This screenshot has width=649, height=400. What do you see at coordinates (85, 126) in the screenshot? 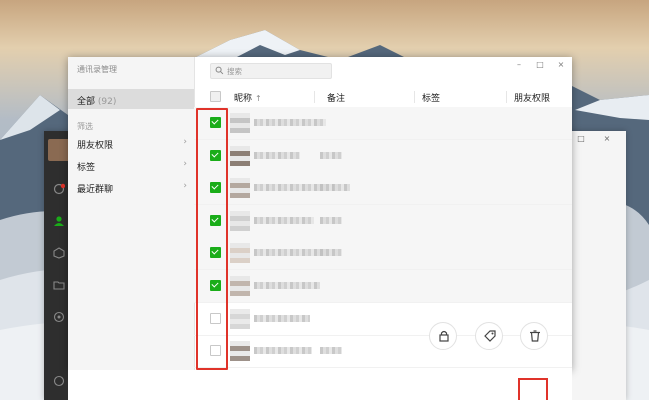
I see `filter-heading: 筛选` at bounding box center [85, 126].